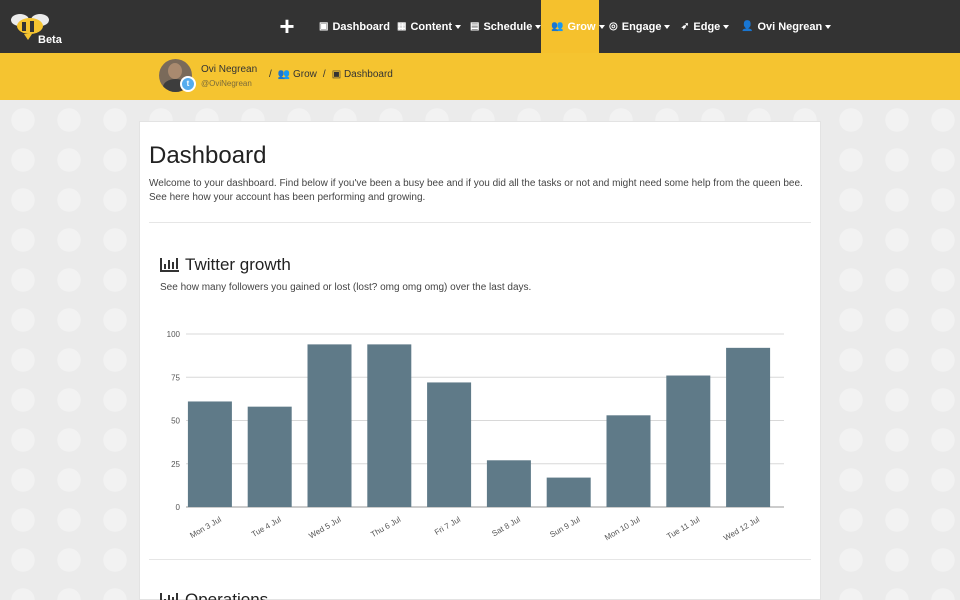 This screenshot has height=600, width=960. I want to click on target-icon: ◎, so click(613, 26).